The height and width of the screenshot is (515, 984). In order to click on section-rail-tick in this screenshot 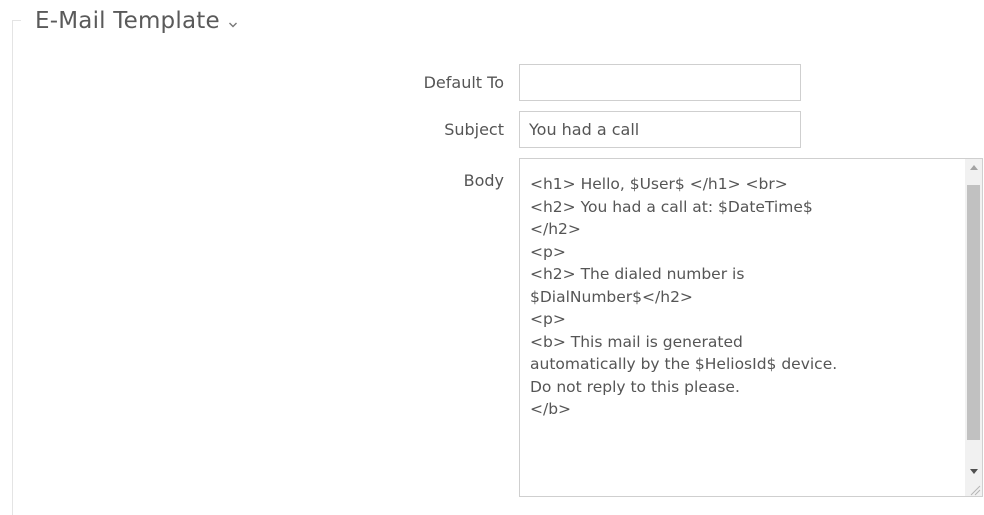, I will do `click(16, 20)`.